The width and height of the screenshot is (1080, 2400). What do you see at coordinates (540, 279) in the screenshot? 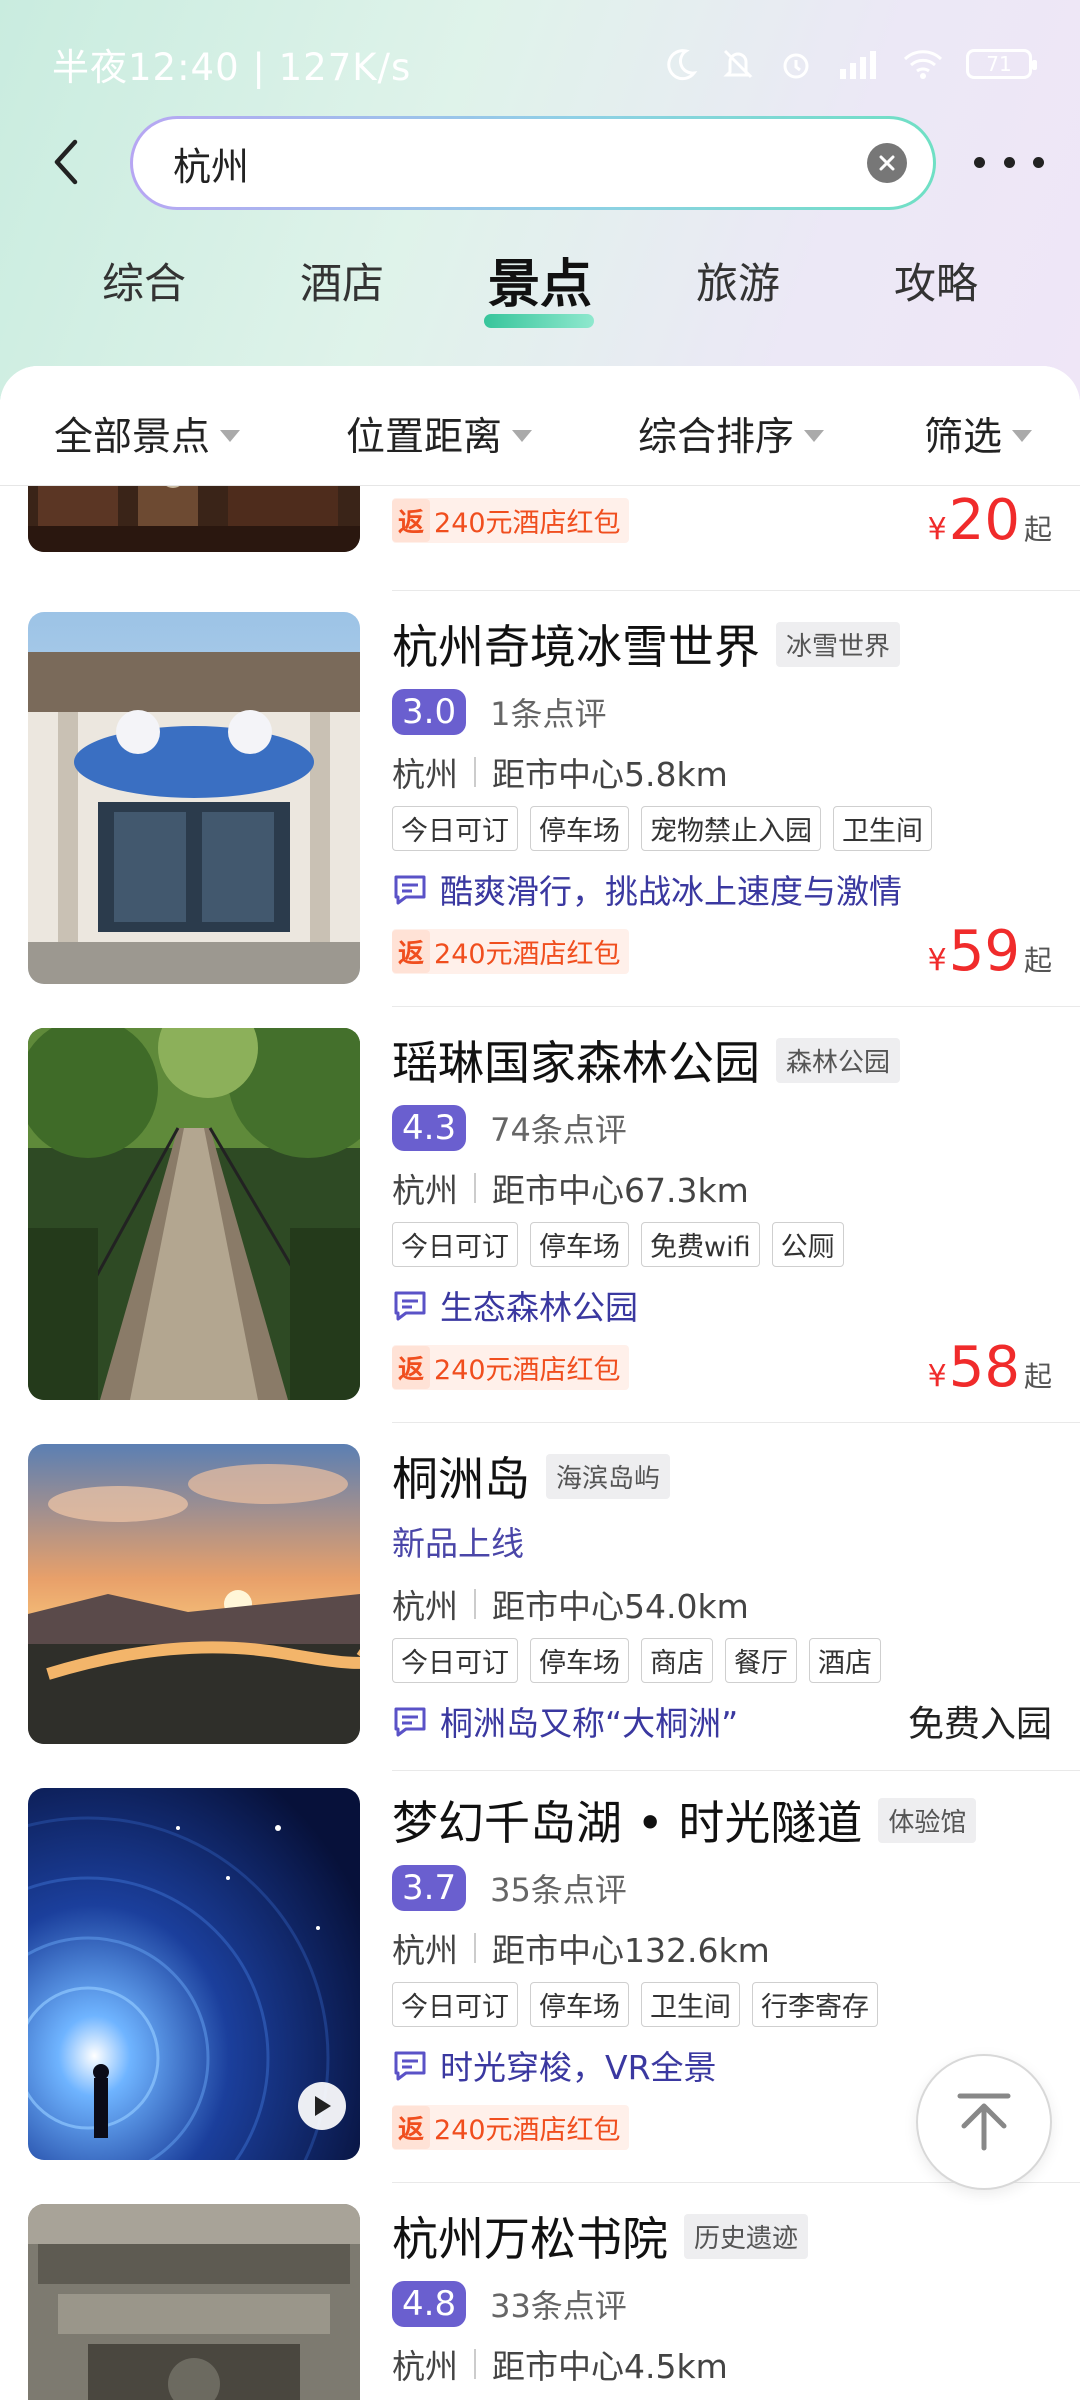
I see `tab-attractions: 景点` at bounding box center [540, 279].